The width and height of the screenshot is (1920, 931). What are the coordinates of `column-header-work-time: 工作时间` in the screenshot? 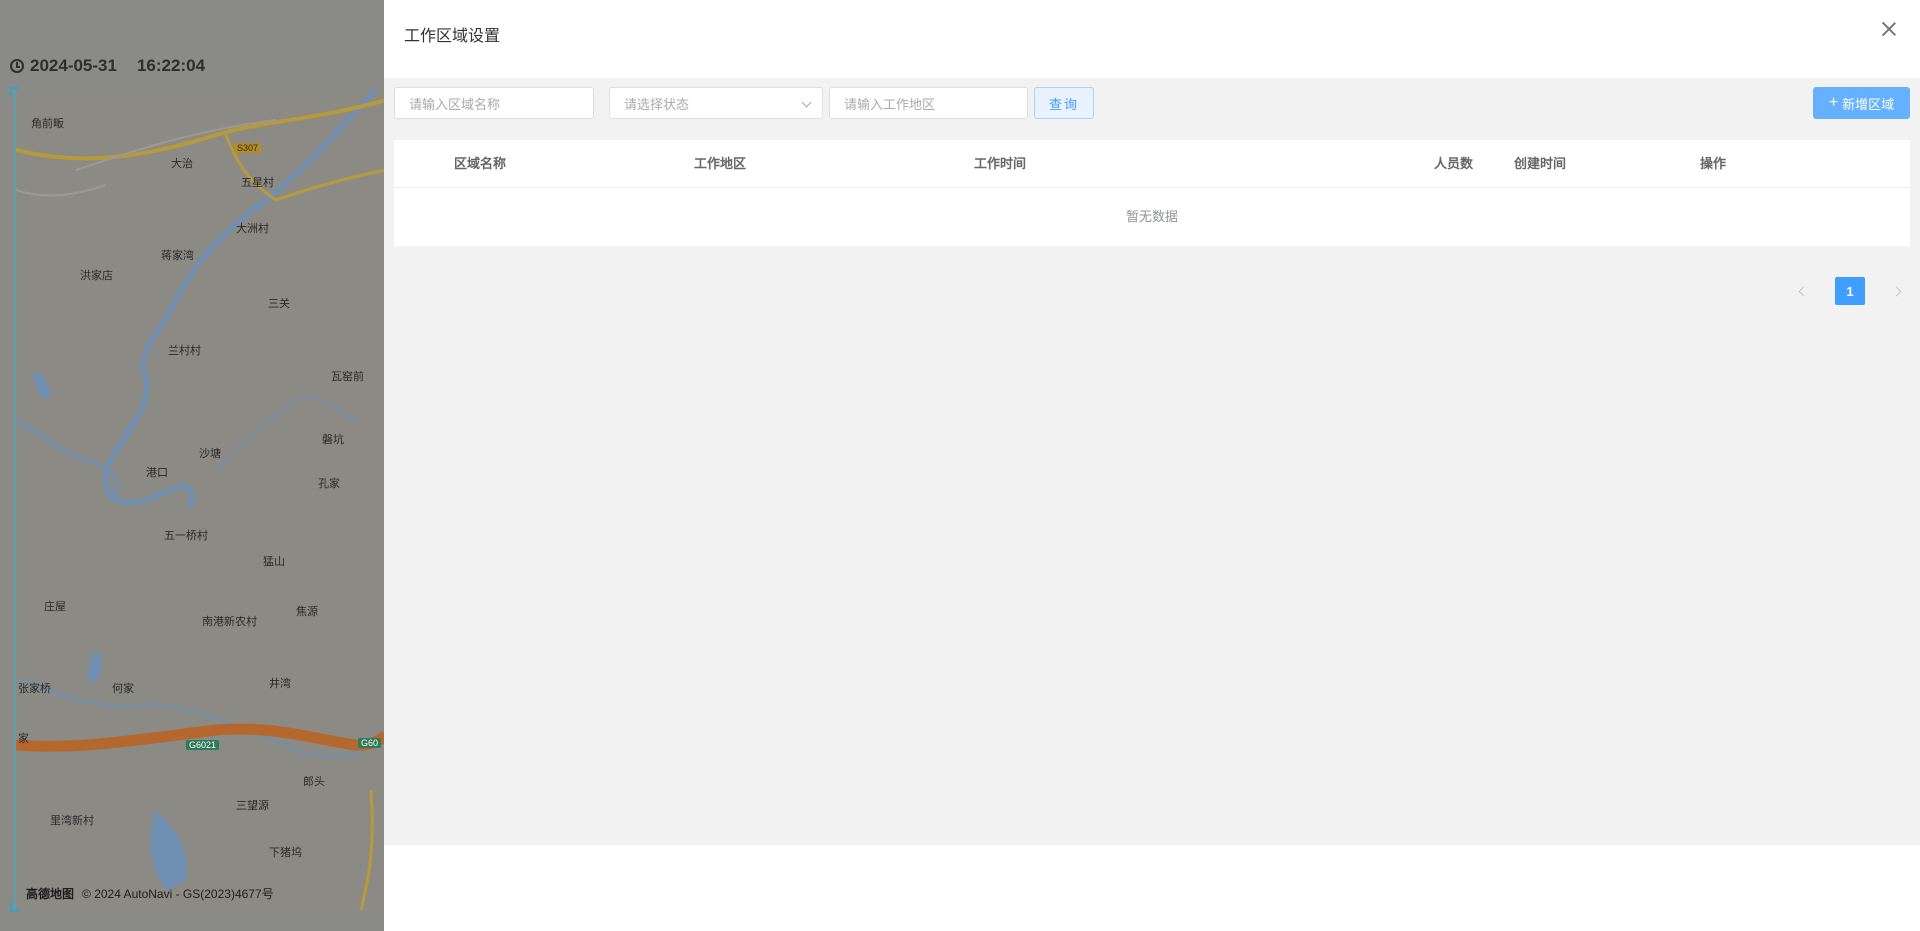 It's located at (1000, 163).